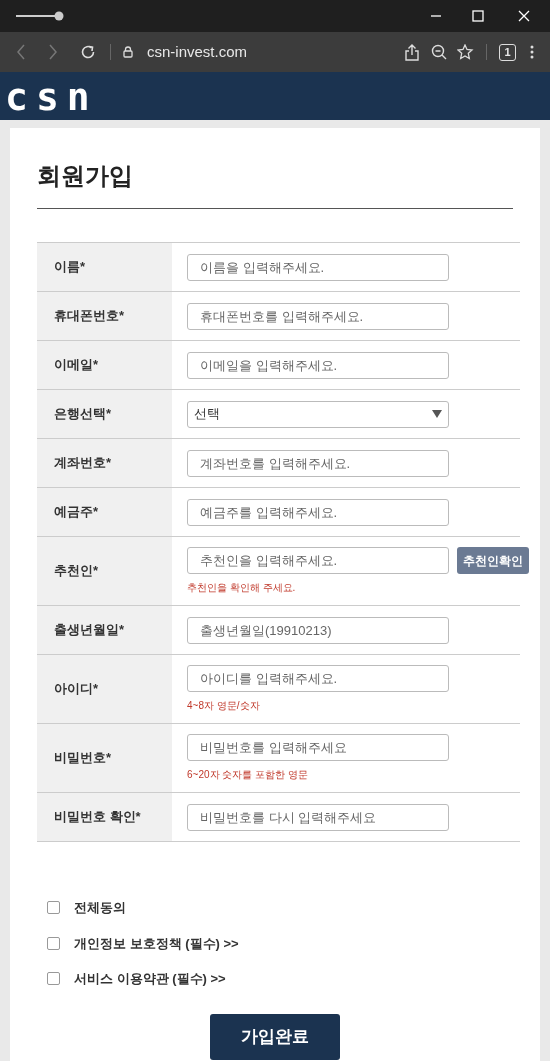 This screenshot has width=550, height=1061. What do you see at coordinates (318, 267) in the screenshot?
I see `input-field: 이름을 입력해주세요.` at bounding box center [318, 267].